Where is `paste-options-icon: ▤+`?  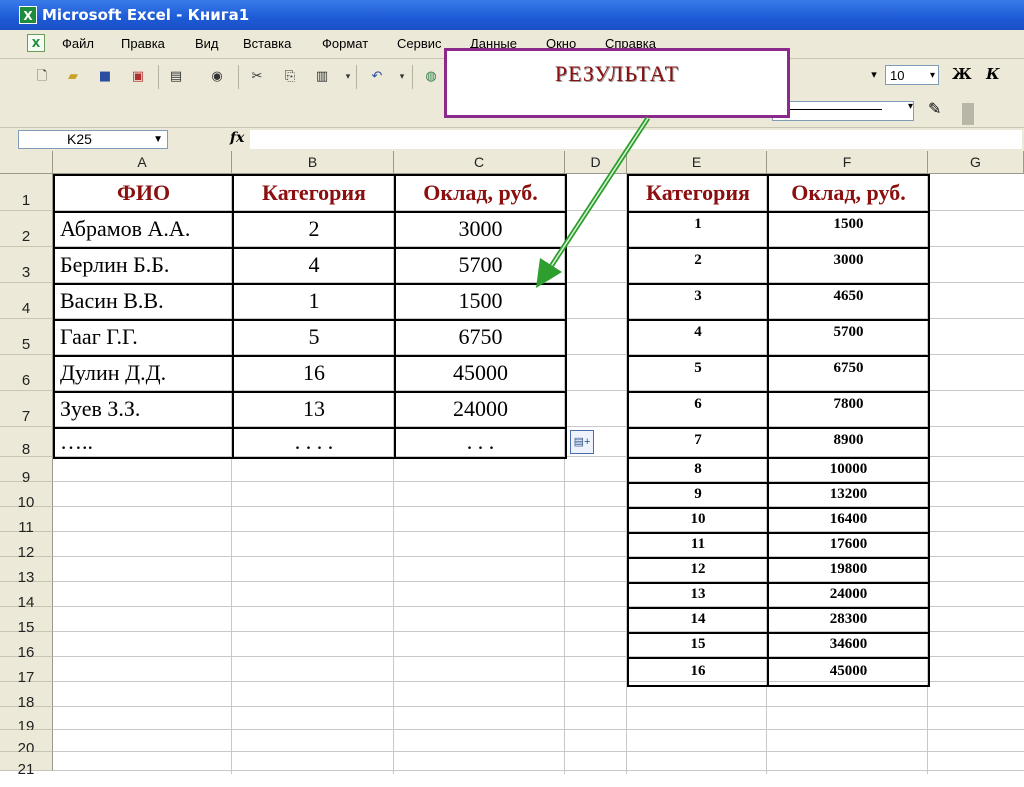
paste-options-icon: ▤+ is located at coordinates (582, 442).